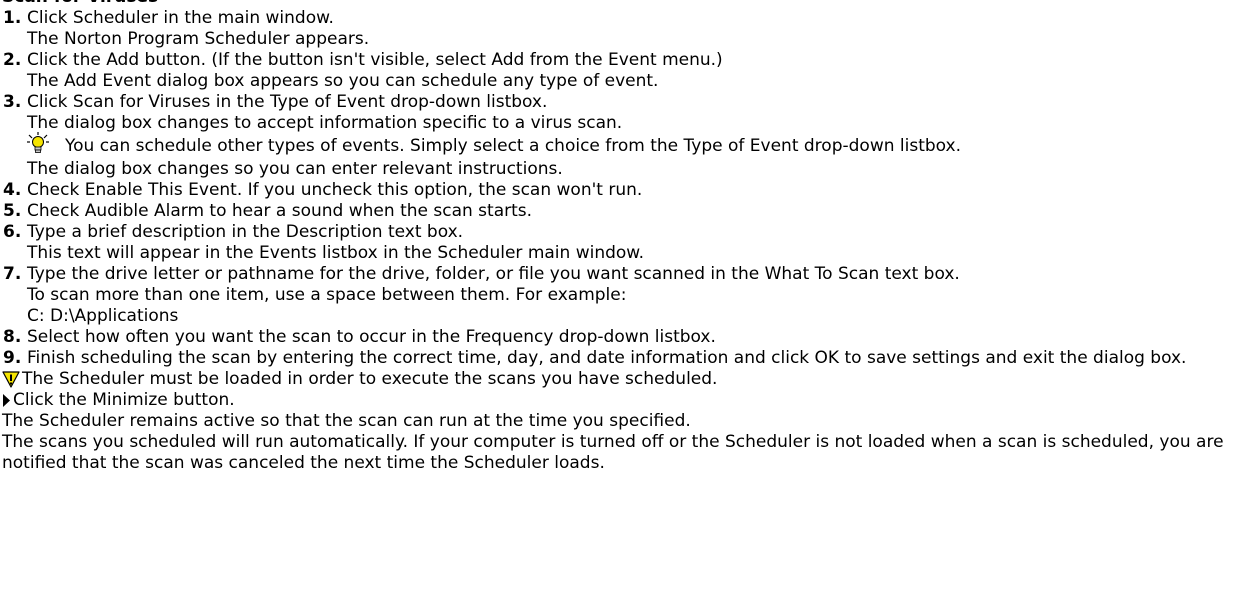 This screenshot has width=1258, height=594. I want to click on arrow-right-icon, so click(6, 400).